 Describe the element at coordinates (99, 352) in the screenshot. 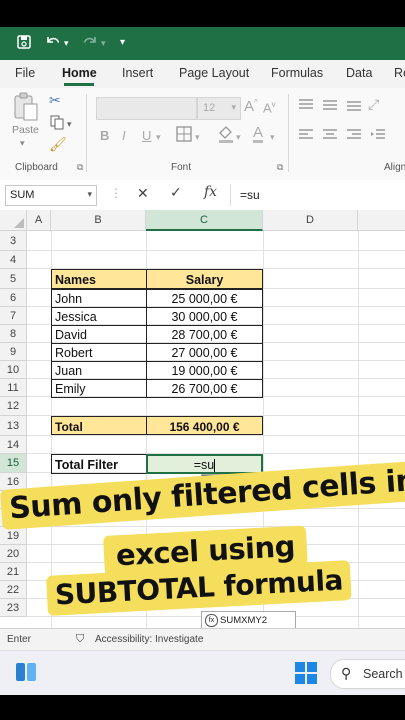

I see `name-cell: Robert` at that location.